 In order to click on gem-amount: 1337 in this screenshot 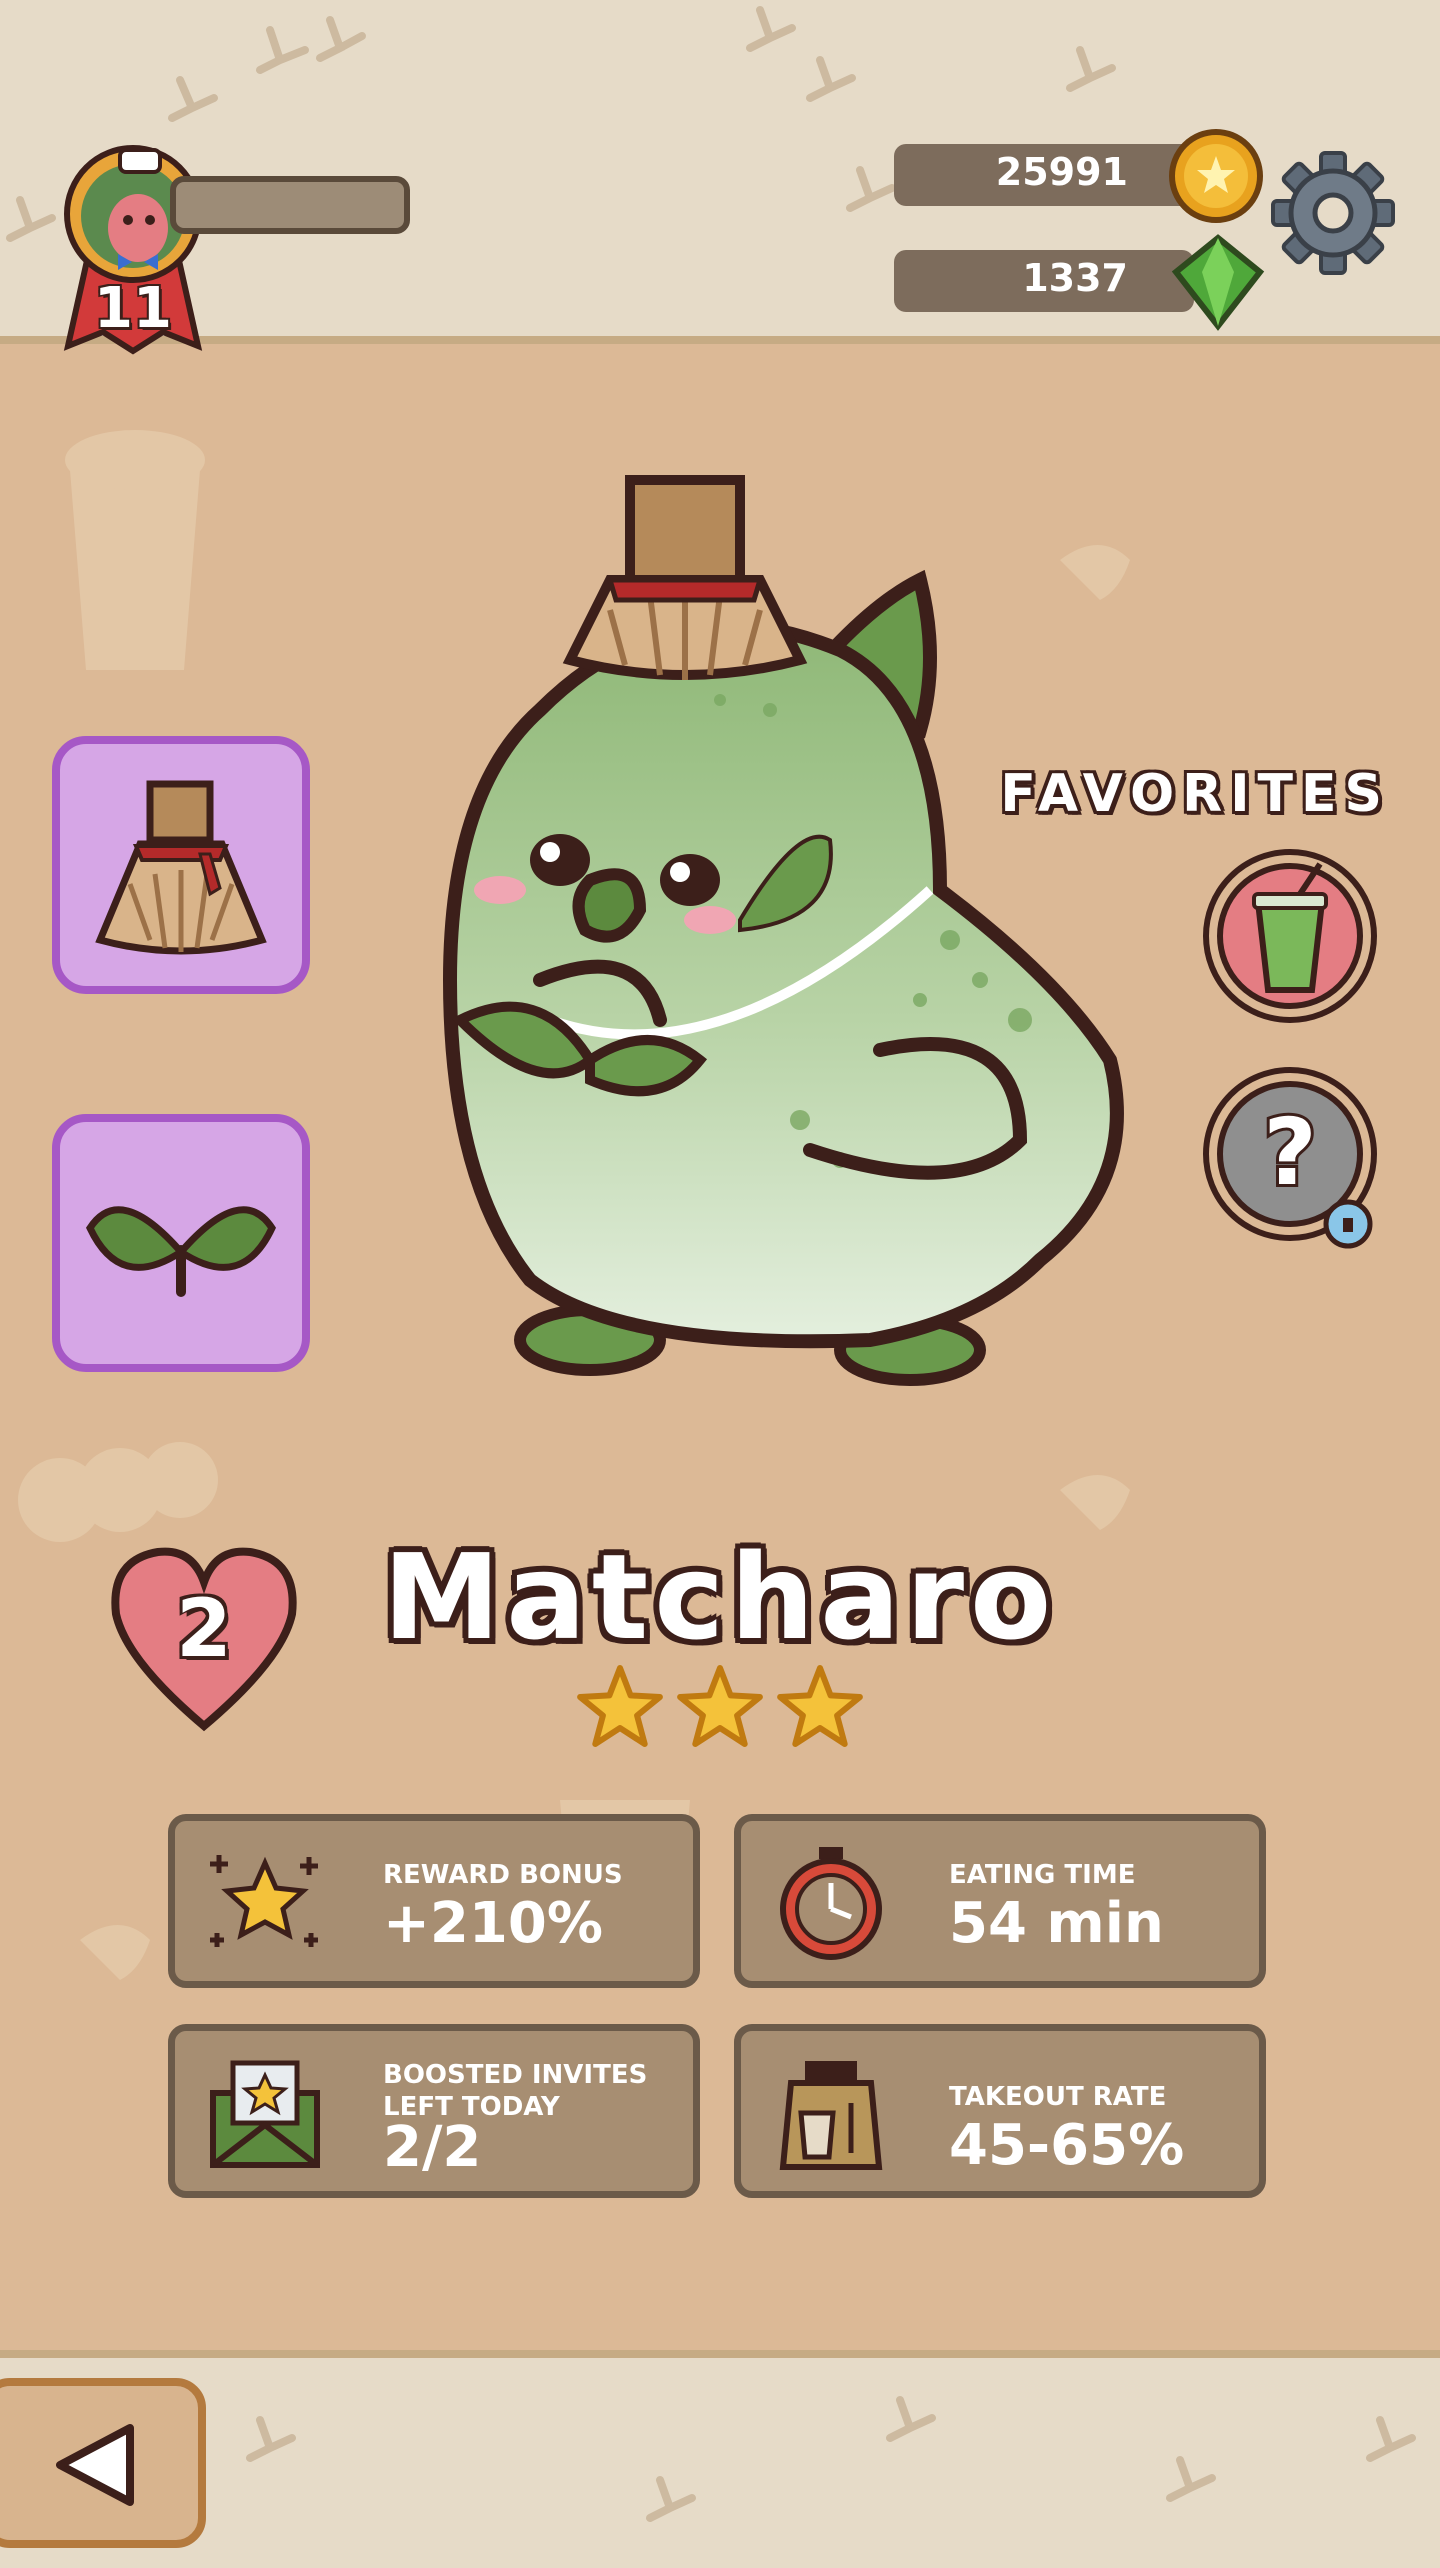, I will do `click(1075, 278)`.